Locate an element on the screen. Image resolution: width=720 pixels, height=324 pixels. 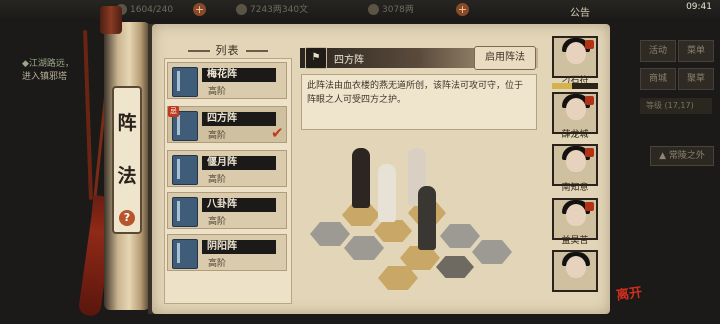
flag-icon: ⚑ is located at coordinates (316, 58).